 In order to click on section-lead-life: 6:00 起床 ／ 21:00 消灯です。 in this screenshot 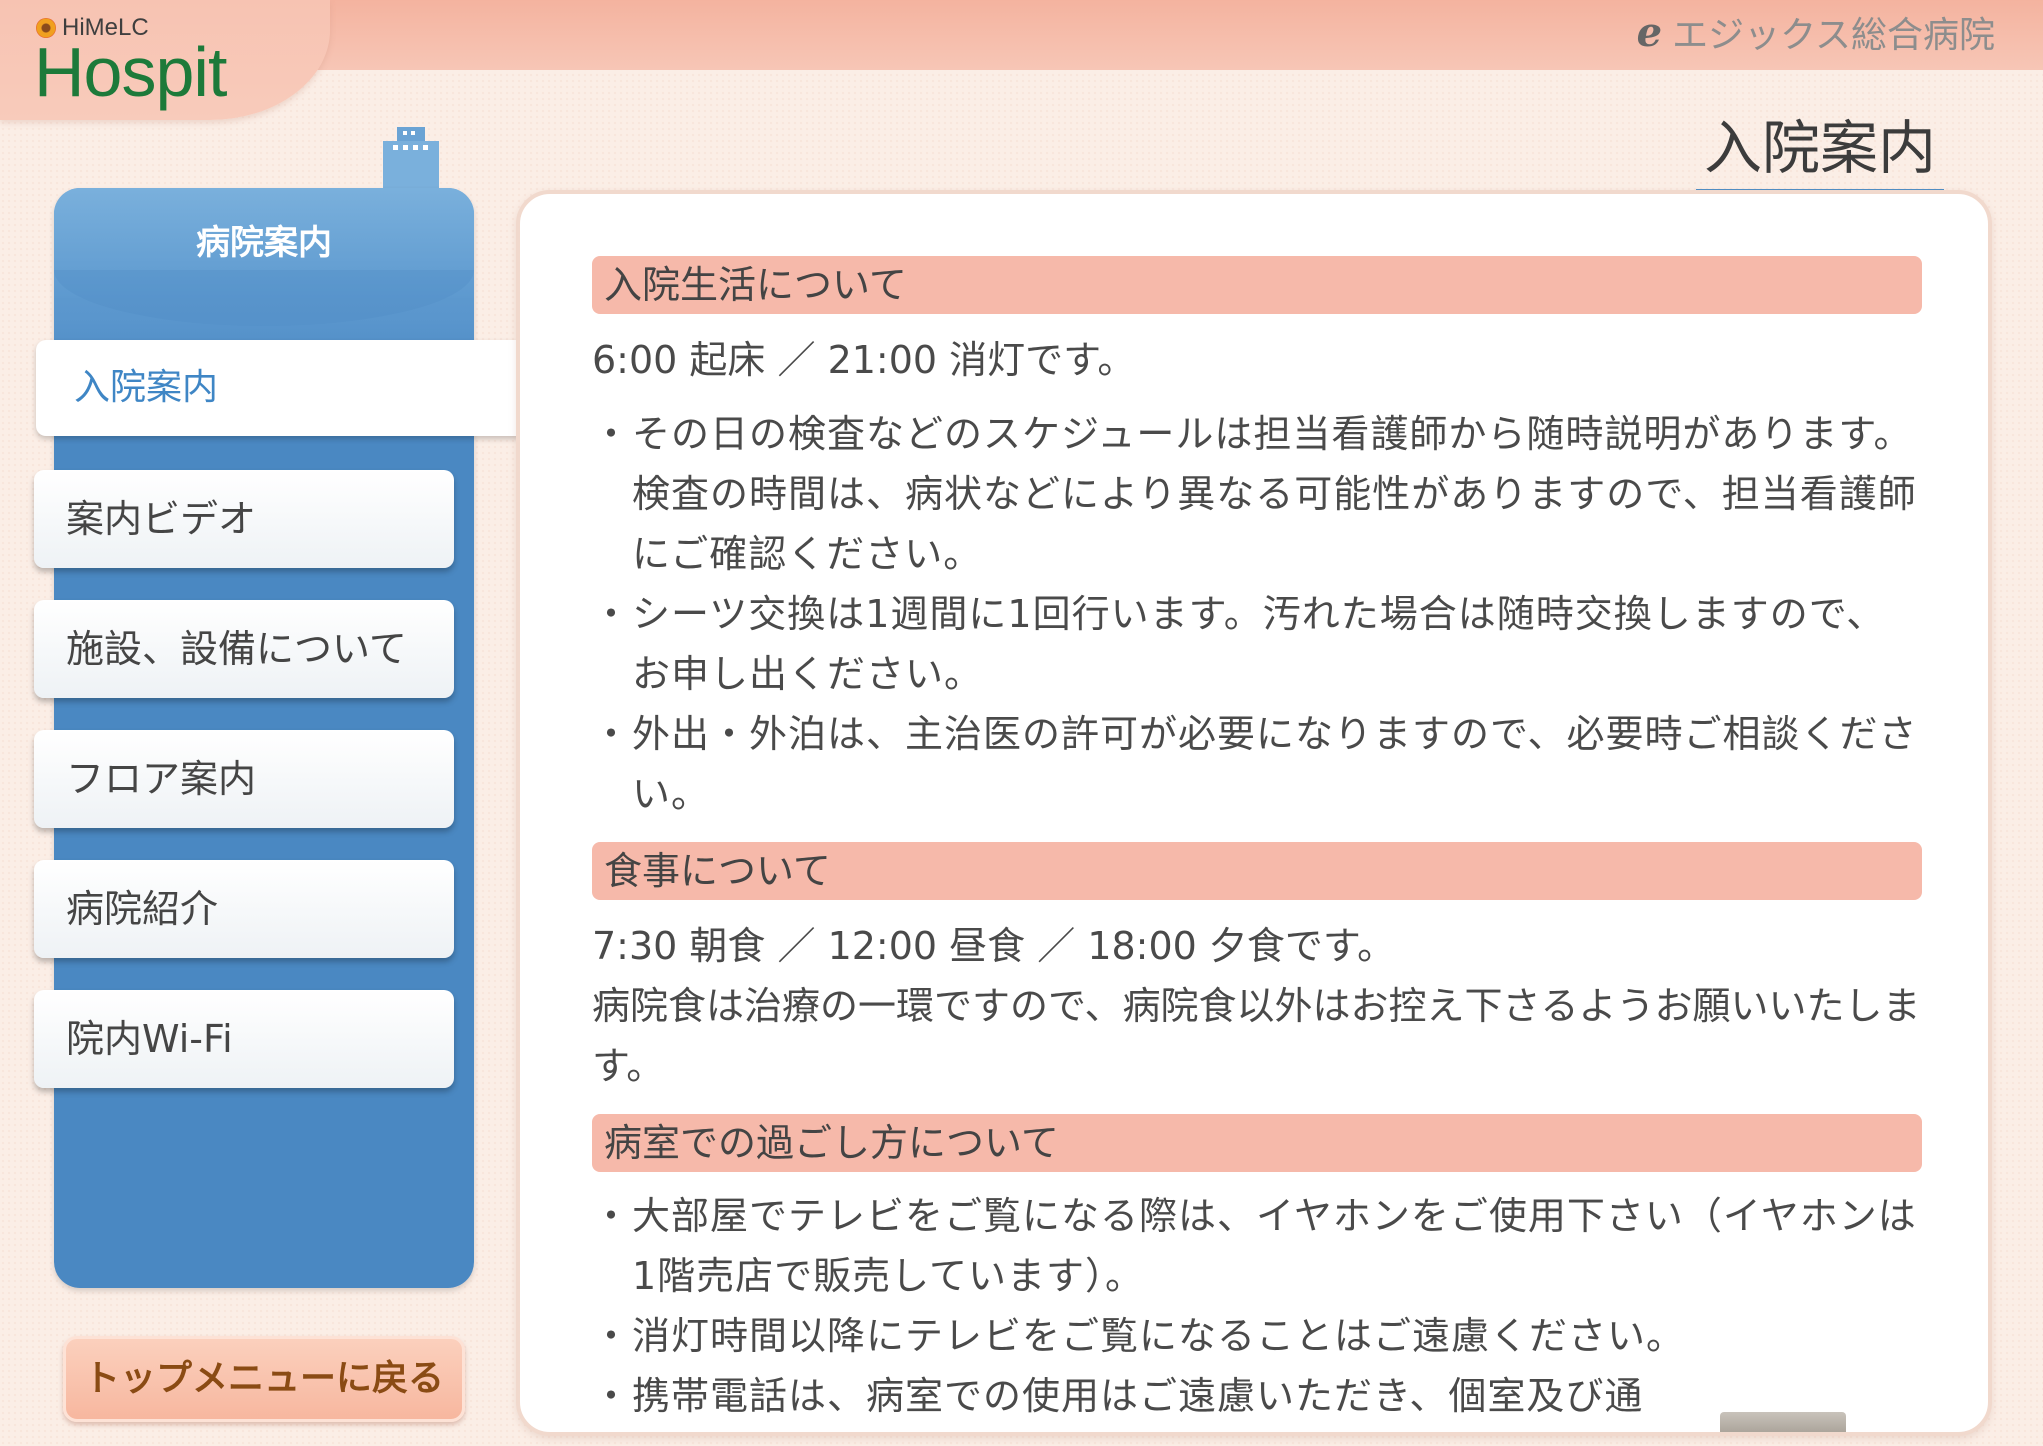, I will do `click(864, 360)`.